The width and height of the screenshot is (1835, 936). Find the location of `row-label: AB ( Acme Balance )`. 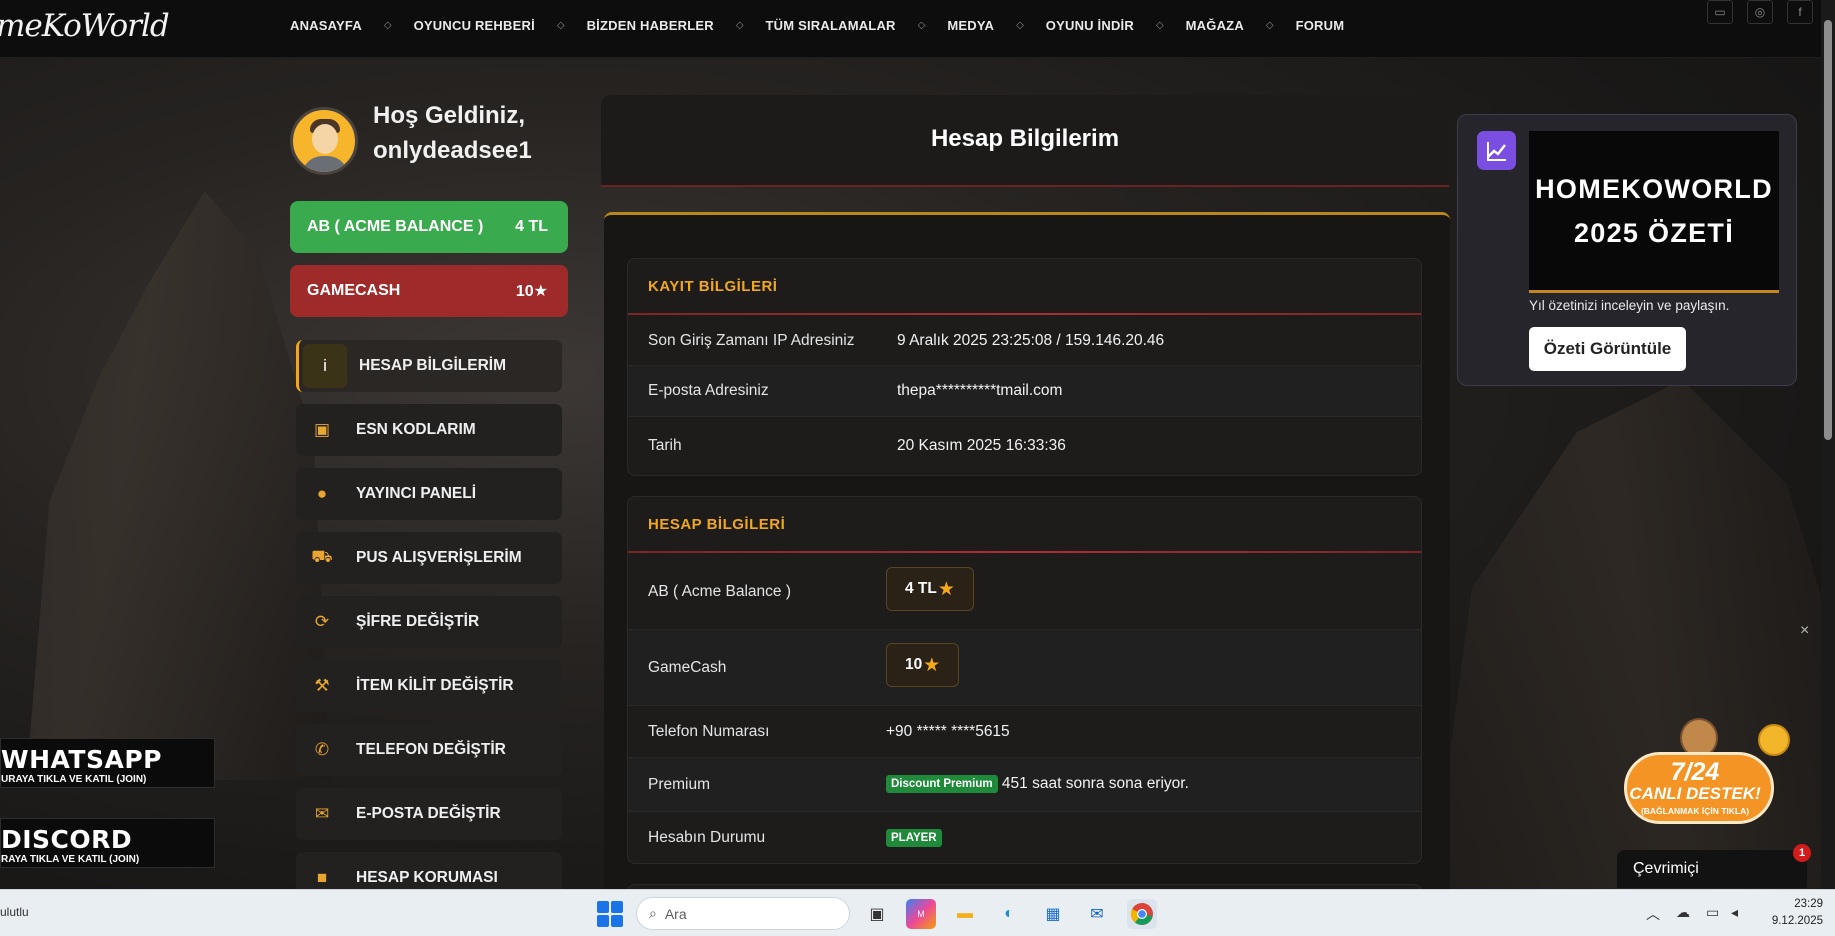

row-label: AB ( Acme Balance ) is located at coordinates (720, 591).